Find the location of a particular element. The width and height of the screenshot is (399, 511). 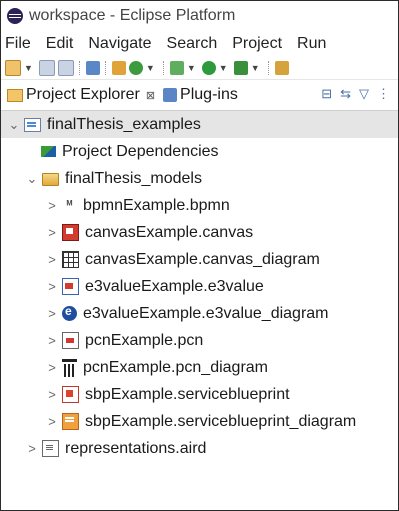

tree-item-file: > canvasExample.canvas is located at coordinates (199, 232).